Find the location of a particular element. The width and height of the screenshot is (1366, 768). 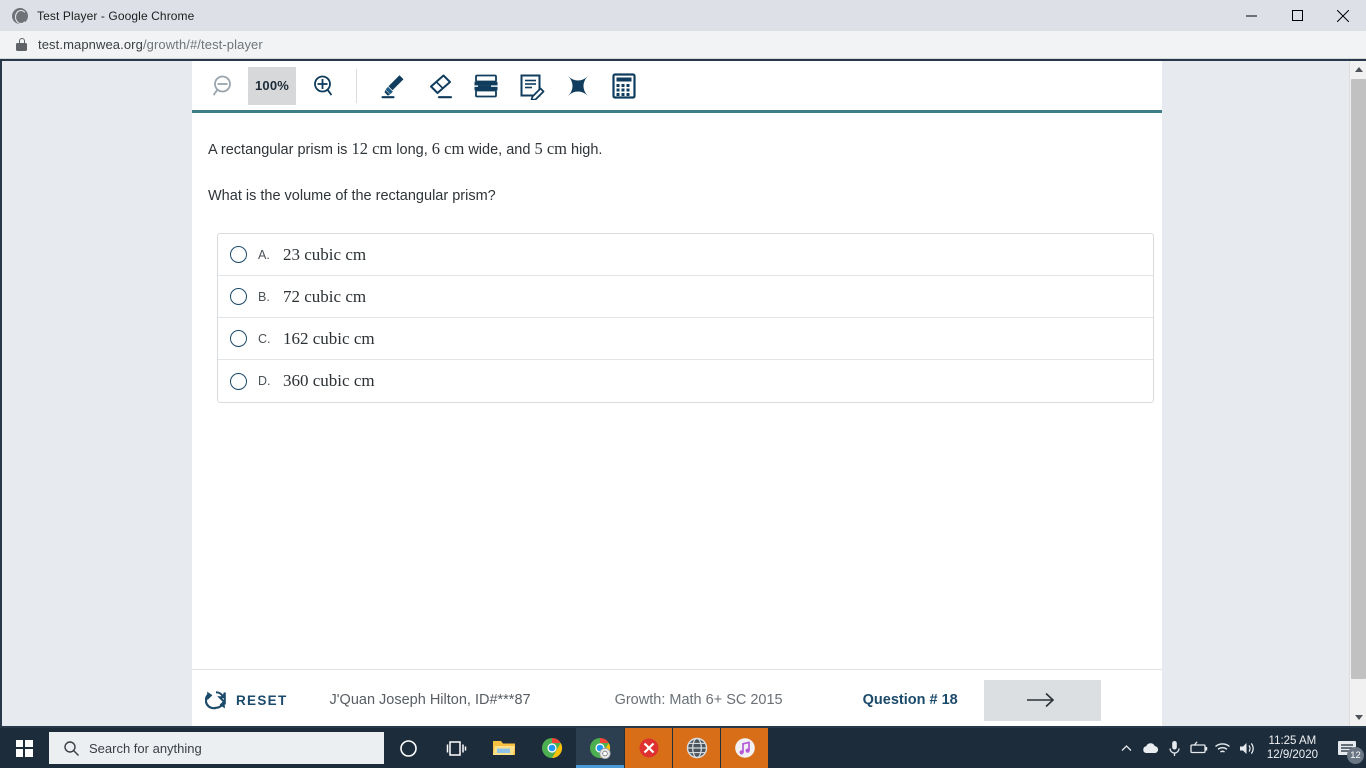

option-letter-a: A. is located at coordinates (264, 254).